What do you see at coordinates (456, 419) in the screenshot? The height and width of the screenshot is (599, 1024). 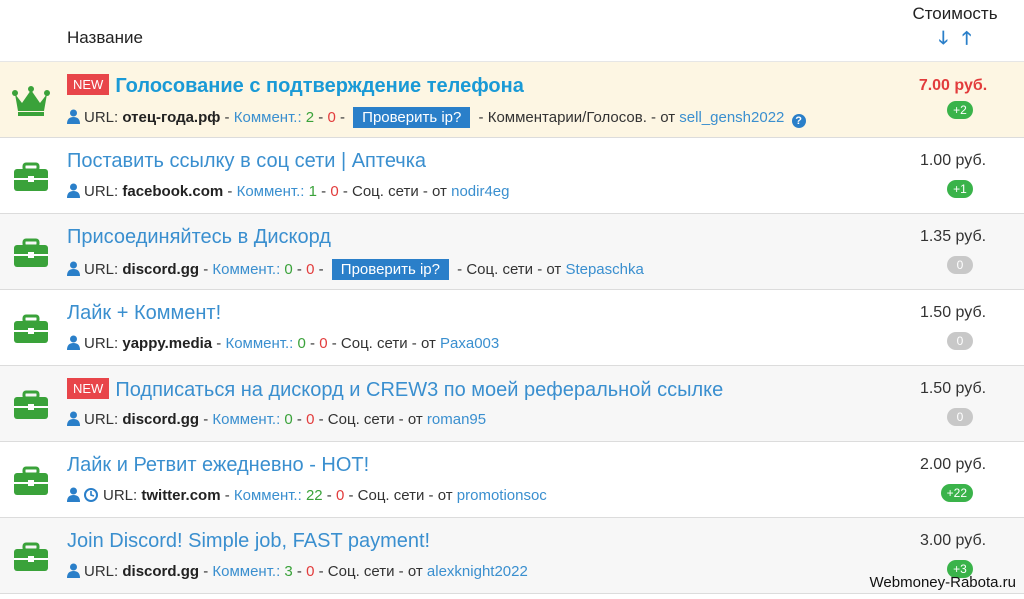 I see `author-link: roman95` at bounding box center [456, 419].